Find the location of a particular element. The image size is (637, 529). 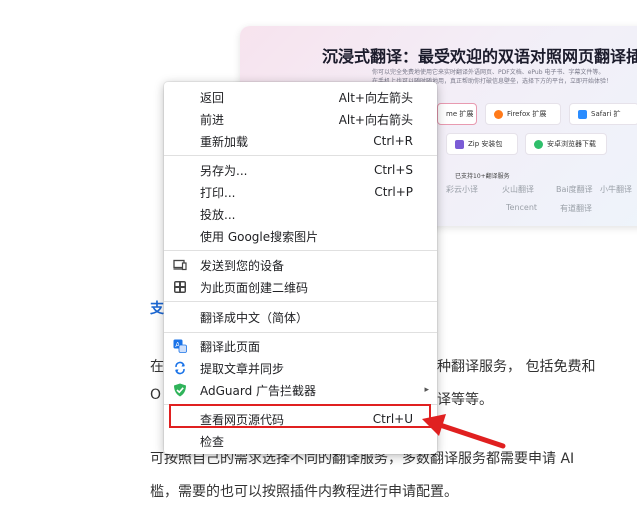

red-arrow-icon is located at coordinates (464, 431).